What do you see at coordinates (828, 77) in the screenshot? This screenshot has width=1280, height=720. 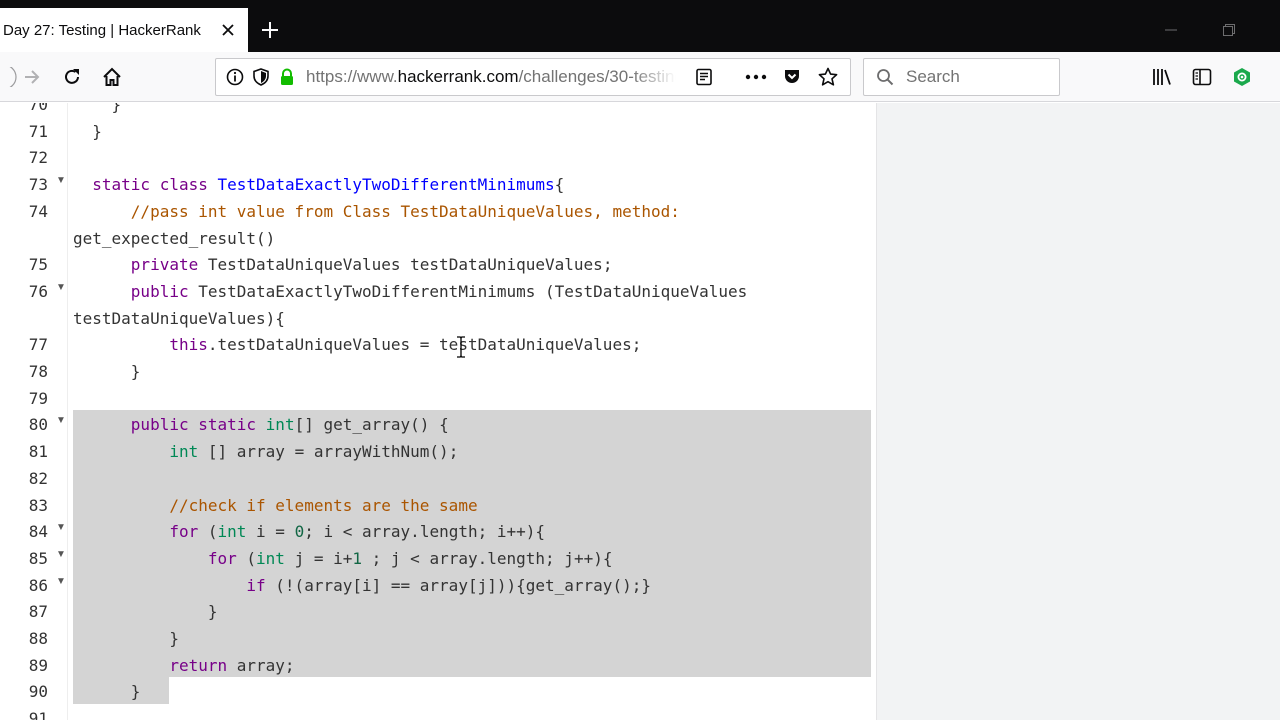 I see `star-icon` at bounding box center [828, 77].